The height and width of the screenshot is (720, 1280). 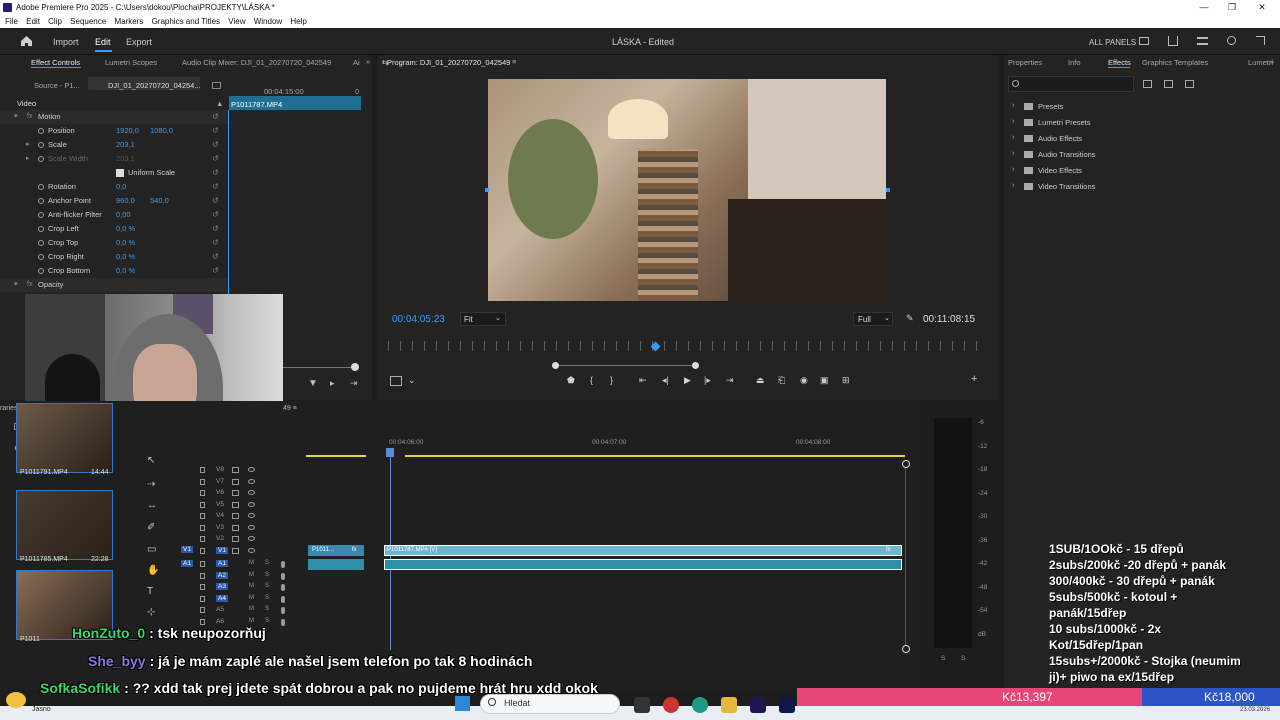 I want to click on effect-property-row: Anchor Point 960,0 540,0 ↺, so click(x=114, y=201).